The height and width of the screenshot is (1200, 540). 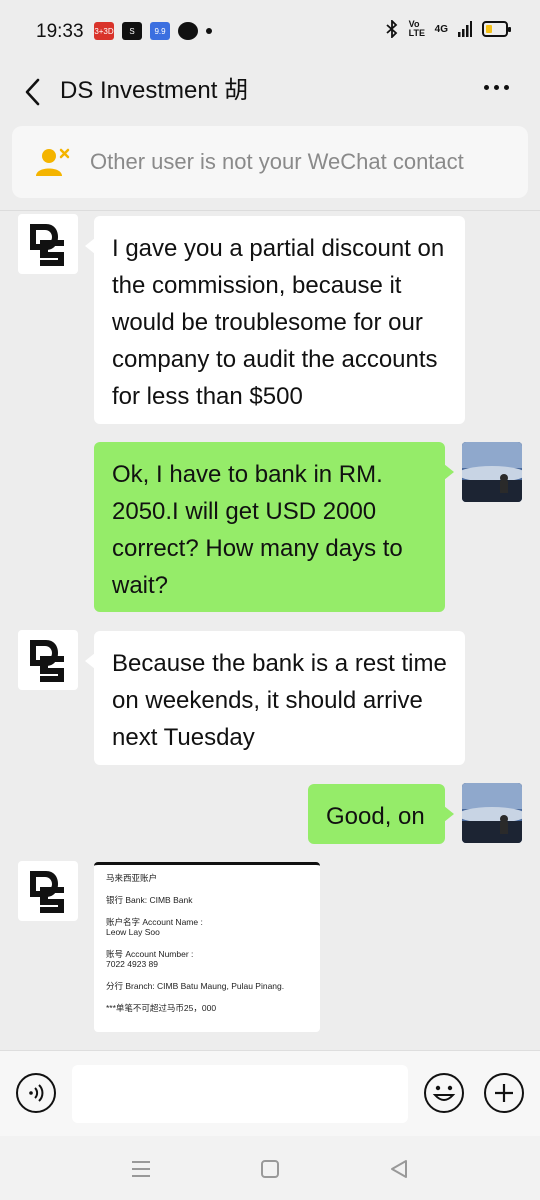 I want to click on notification-icons: 3+3D S 9.9, so click(x=153, y=31).